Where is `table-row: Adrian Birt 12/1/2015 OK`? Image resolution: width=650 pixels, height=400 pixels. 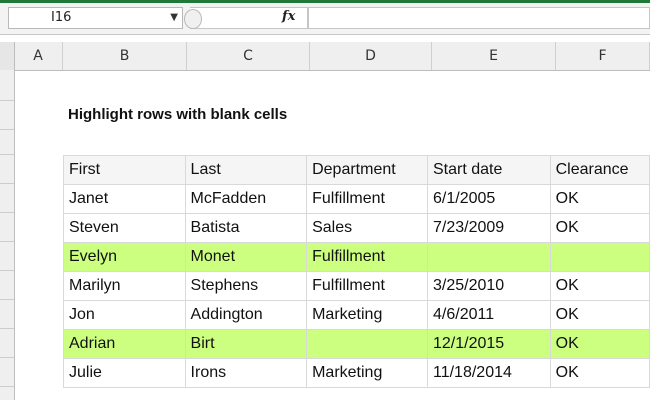
table-row: Adrian Birt 12/1/2015 OK is located at coordinates (356, 344).